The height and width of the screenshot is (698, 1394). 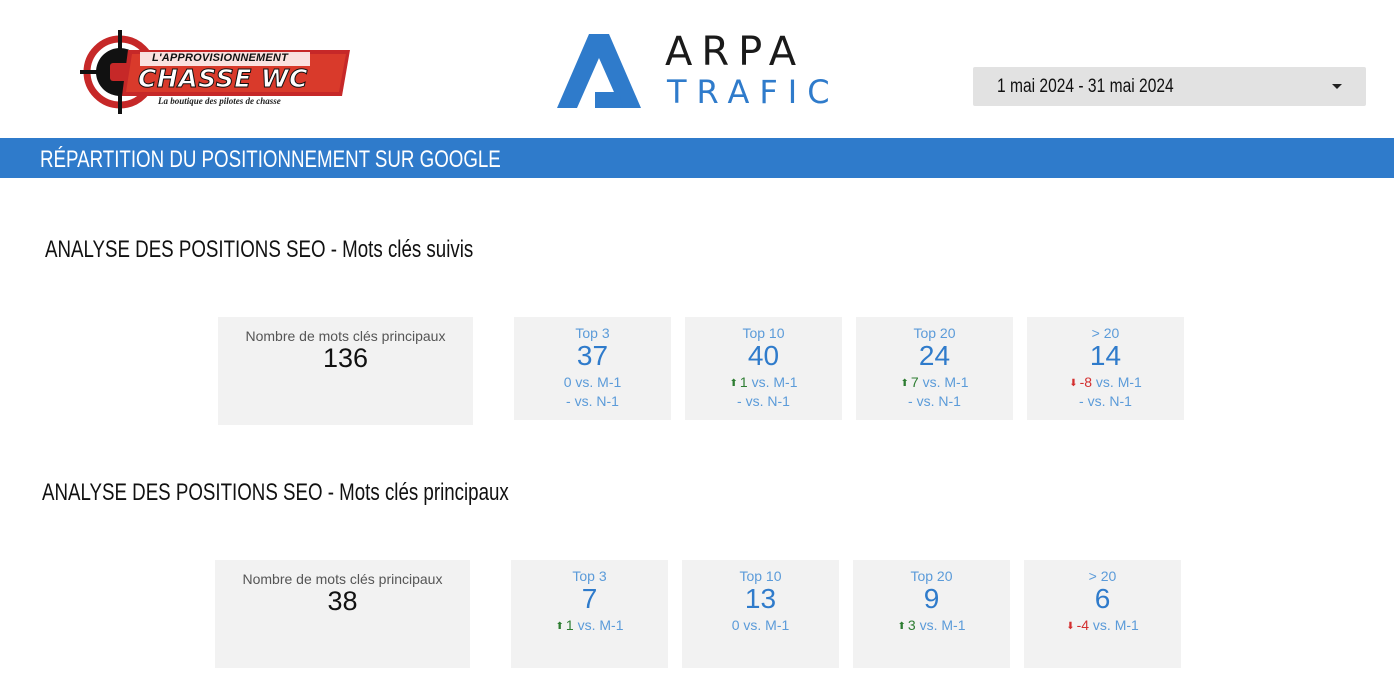 What do you see at coordinates (934, 355) in the screenshot?
I see `card-value: 24` at bounding box center [934, 355].